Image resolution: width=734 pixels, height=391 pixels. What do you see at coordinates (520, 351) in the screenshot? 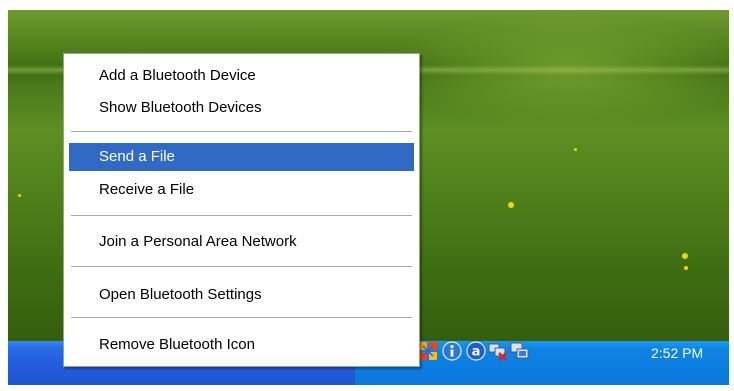
I see `network-connections-icon` at bounding box center [520, 351].